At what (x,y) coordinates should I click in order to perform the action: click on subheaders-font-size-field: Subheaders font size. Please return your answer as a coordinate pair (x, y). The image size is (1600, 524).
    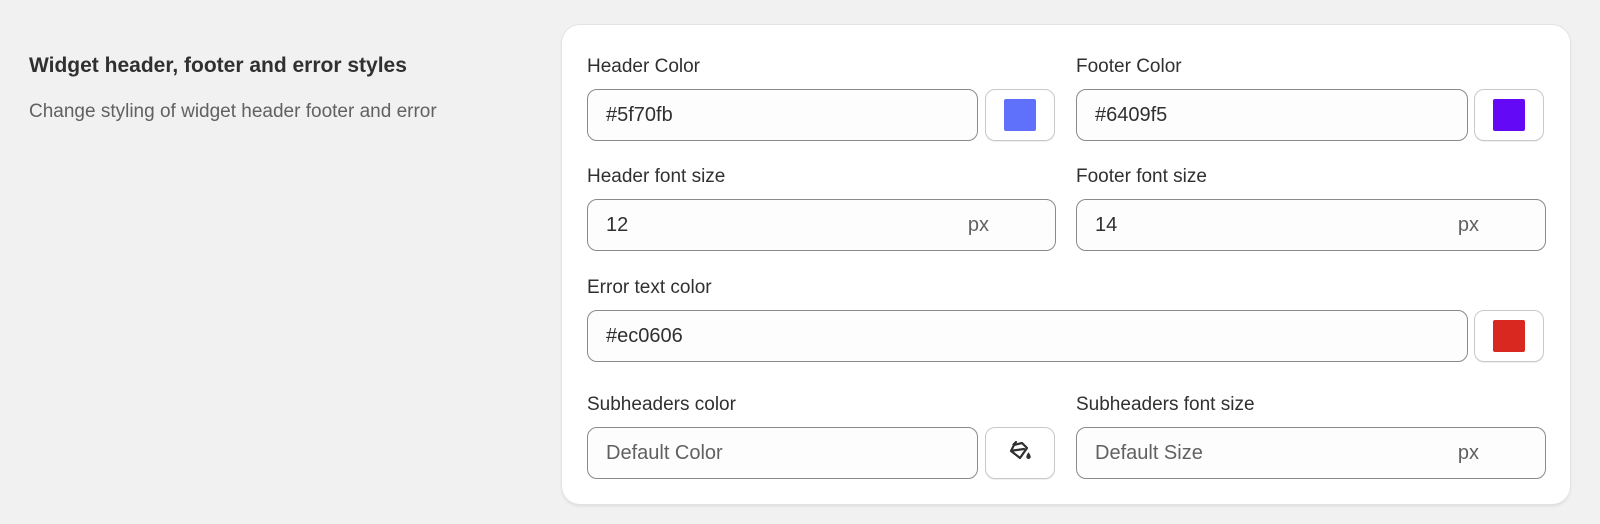
    Looking at the image, I should click on (1165, 405).